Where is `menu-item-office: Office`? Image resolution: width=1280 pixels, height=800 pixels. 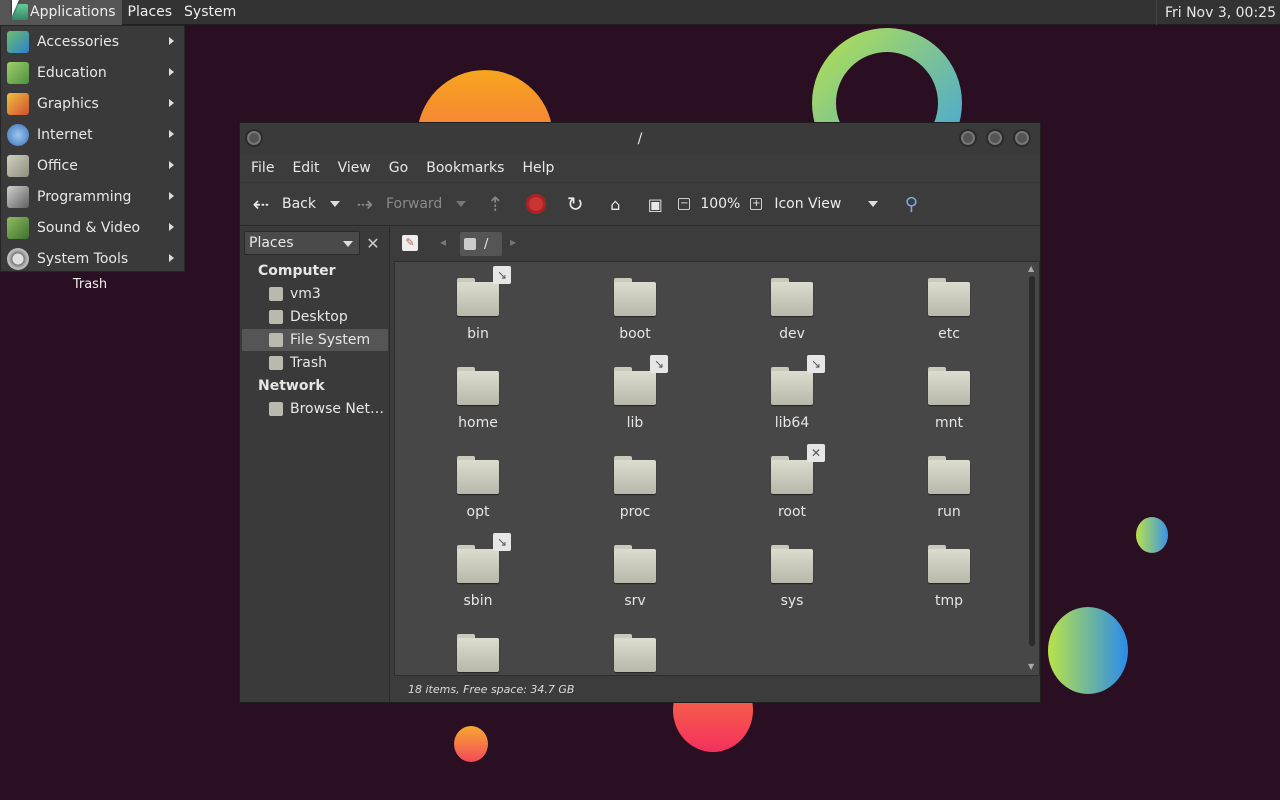 menu-item-office: Office is located at coordinates (92, 165).